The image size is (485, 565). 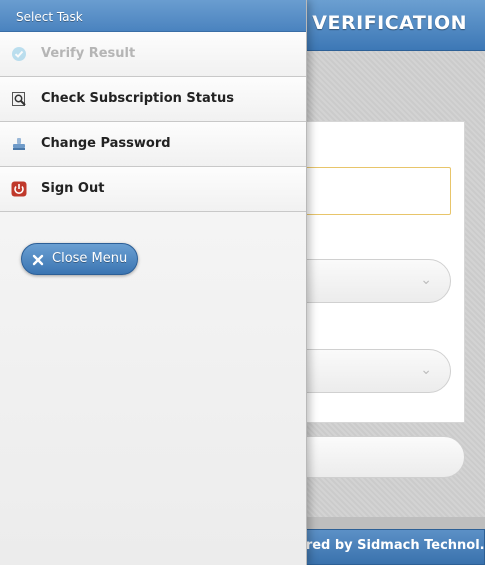 I want to click on menu-item-sign-out: Sign Out, so click(x=153, y=189).